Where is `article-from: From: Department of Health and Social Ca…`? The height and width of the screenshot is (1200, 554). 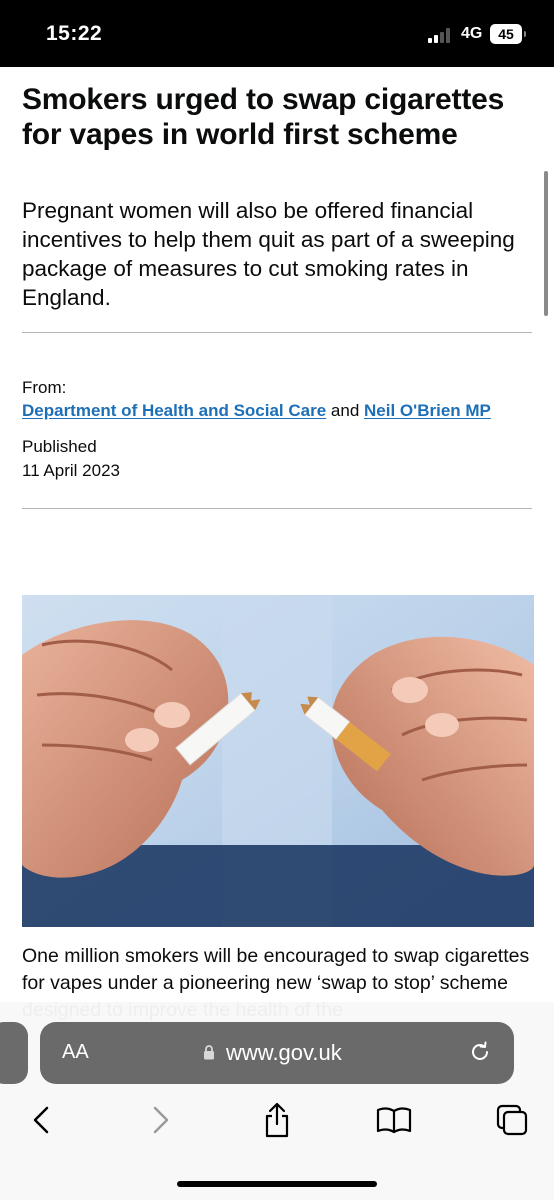
article-from: From: Department of Health and Social Ca… is located at coordinates (278, 399).